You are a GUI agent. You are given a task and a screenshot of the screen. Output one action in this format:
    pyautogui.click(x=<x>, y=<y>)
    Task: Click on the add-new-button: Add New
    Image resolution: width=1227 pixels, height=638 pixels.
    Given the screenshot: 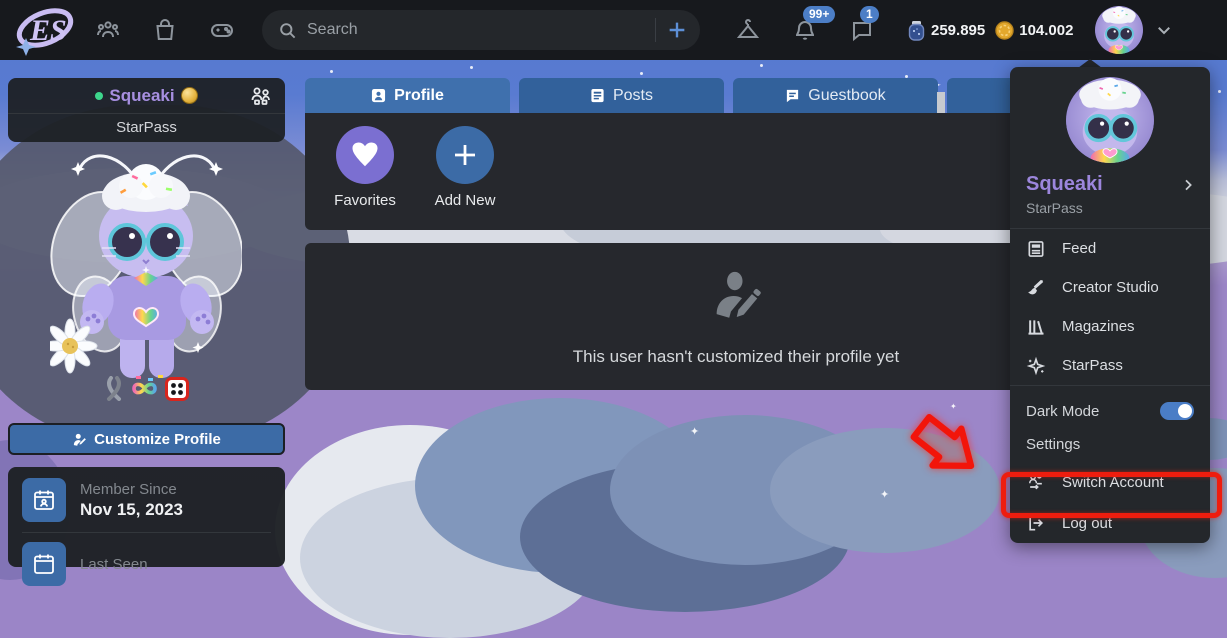 What is the action you would take?
    pyautogui.click(x=465, y=178)
    